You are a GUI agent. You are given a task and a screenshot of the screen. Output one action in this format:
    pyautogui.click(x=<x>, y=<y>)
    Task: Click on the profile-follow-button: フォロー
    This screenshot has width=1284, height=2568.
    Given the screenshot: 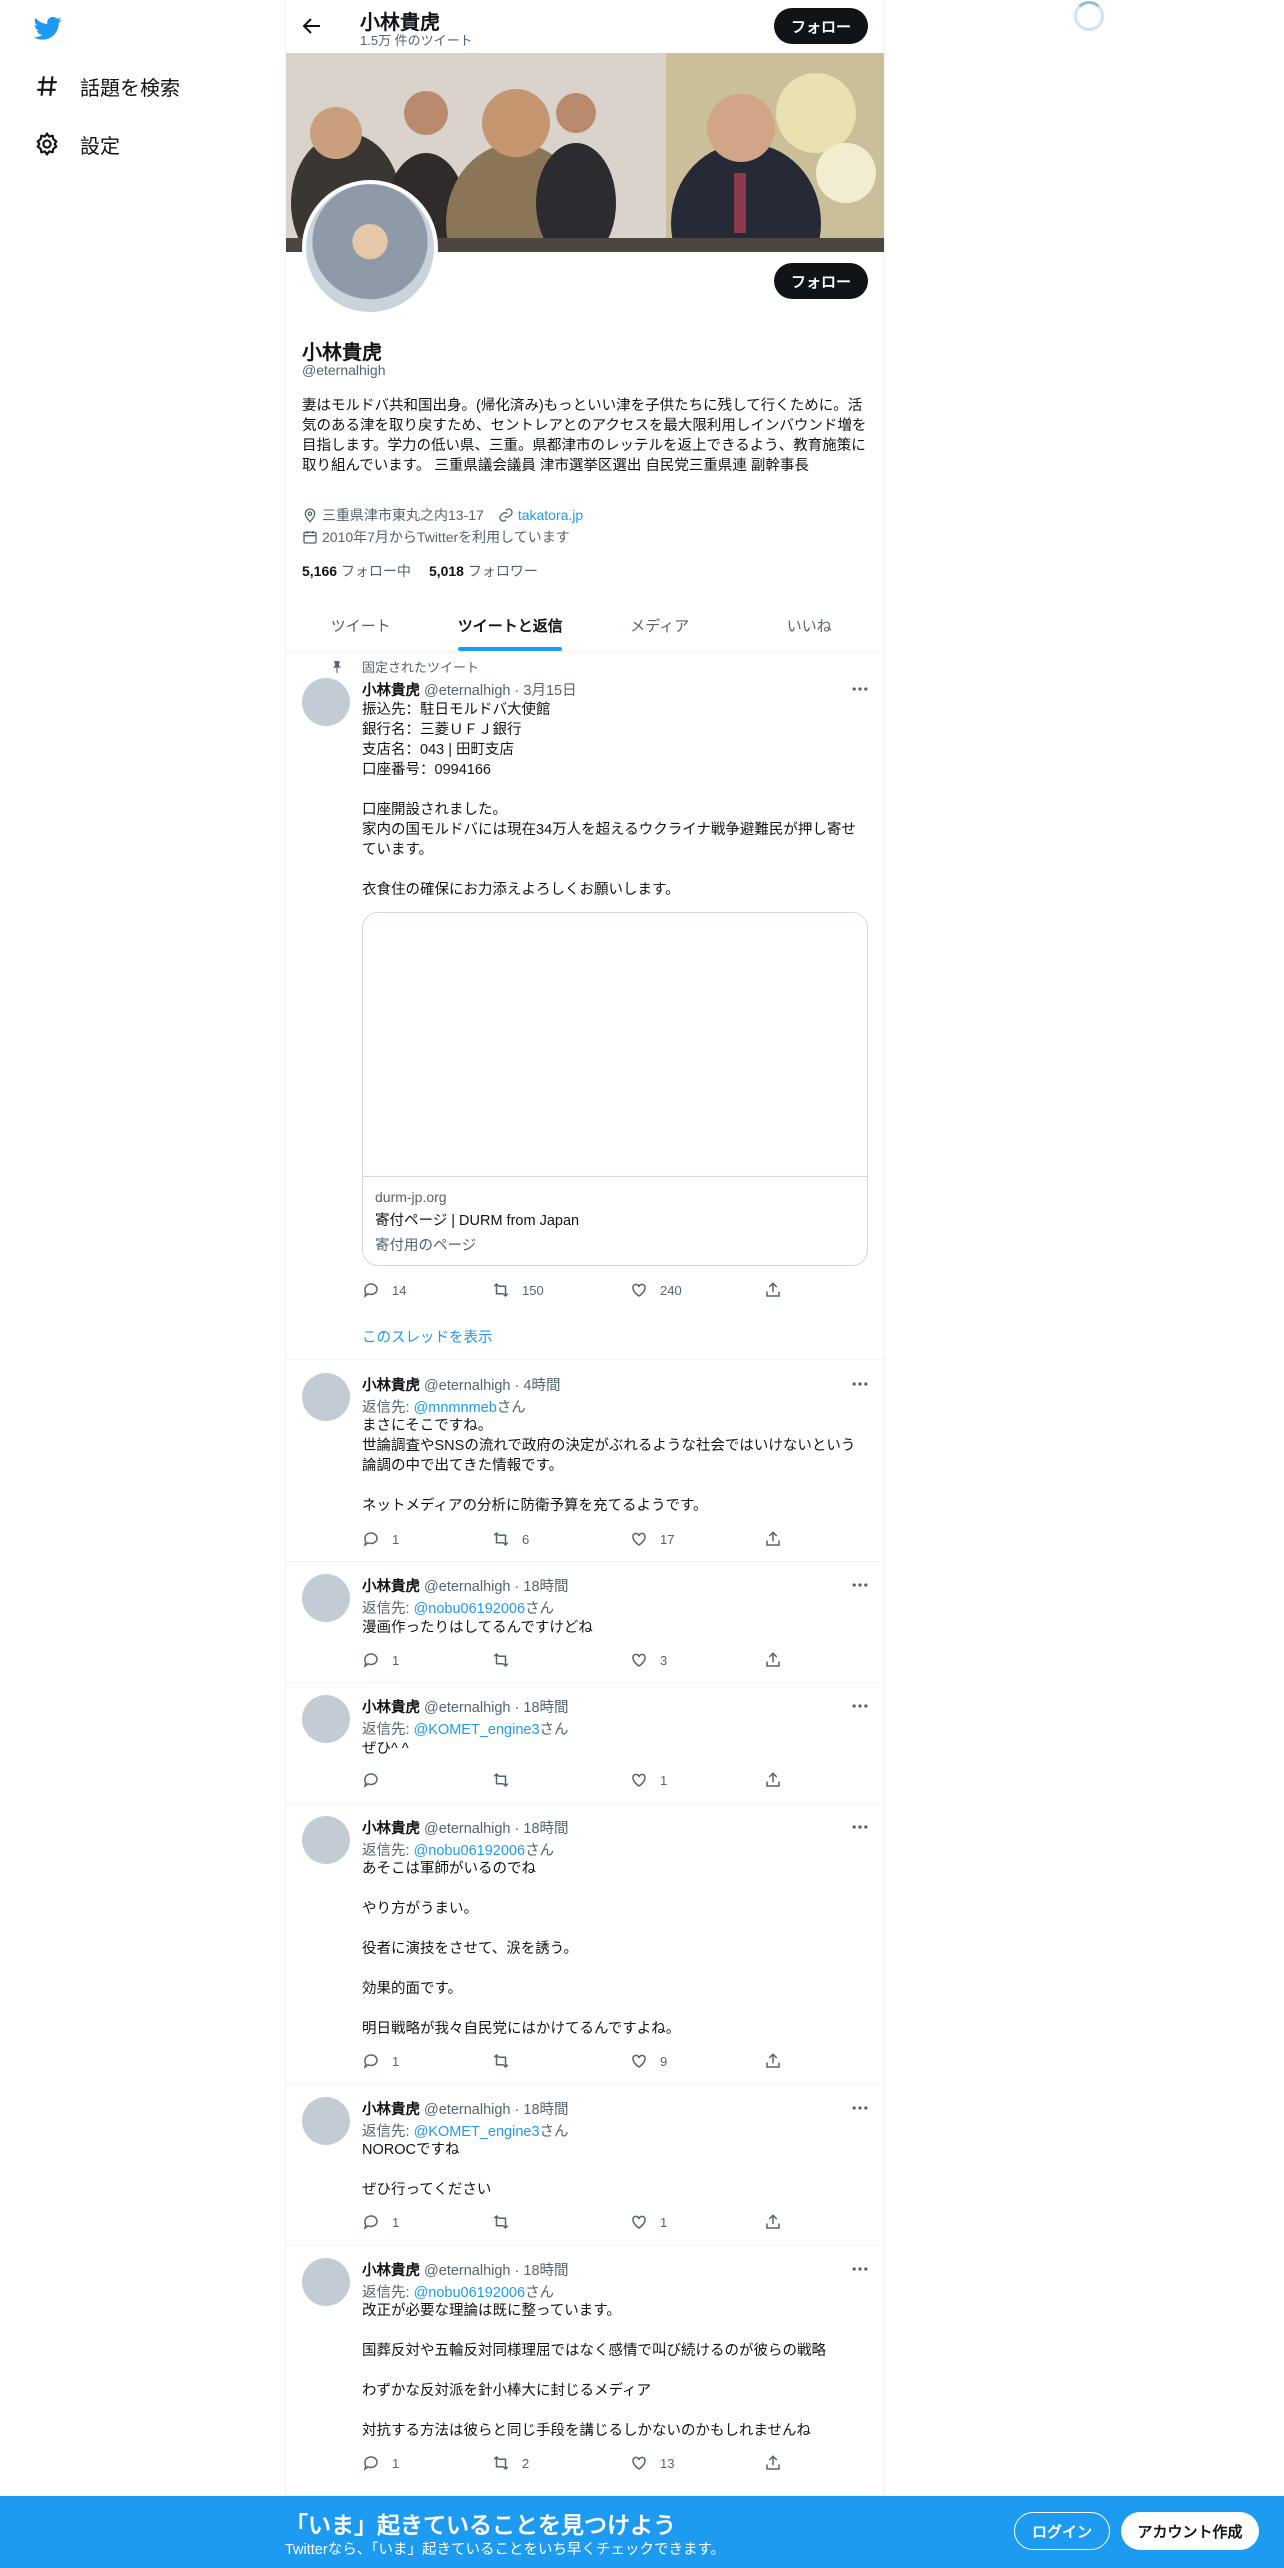 What is the action you would take?
    pyautogui.click(x=821, y=281)
    